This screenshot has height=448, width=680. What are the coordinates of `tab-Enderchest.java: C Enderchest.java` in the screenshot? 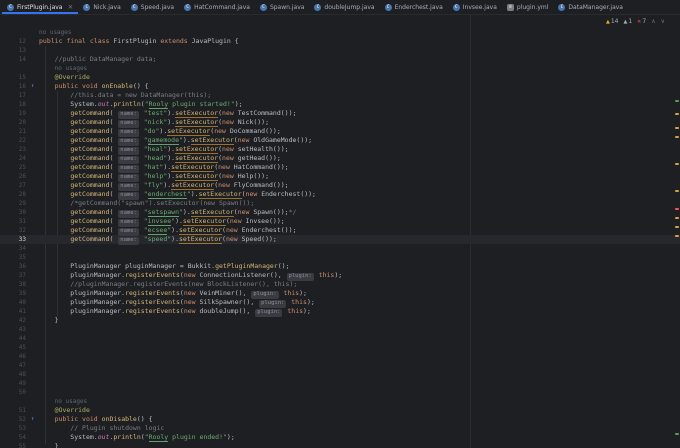 It's located at (414, 7).